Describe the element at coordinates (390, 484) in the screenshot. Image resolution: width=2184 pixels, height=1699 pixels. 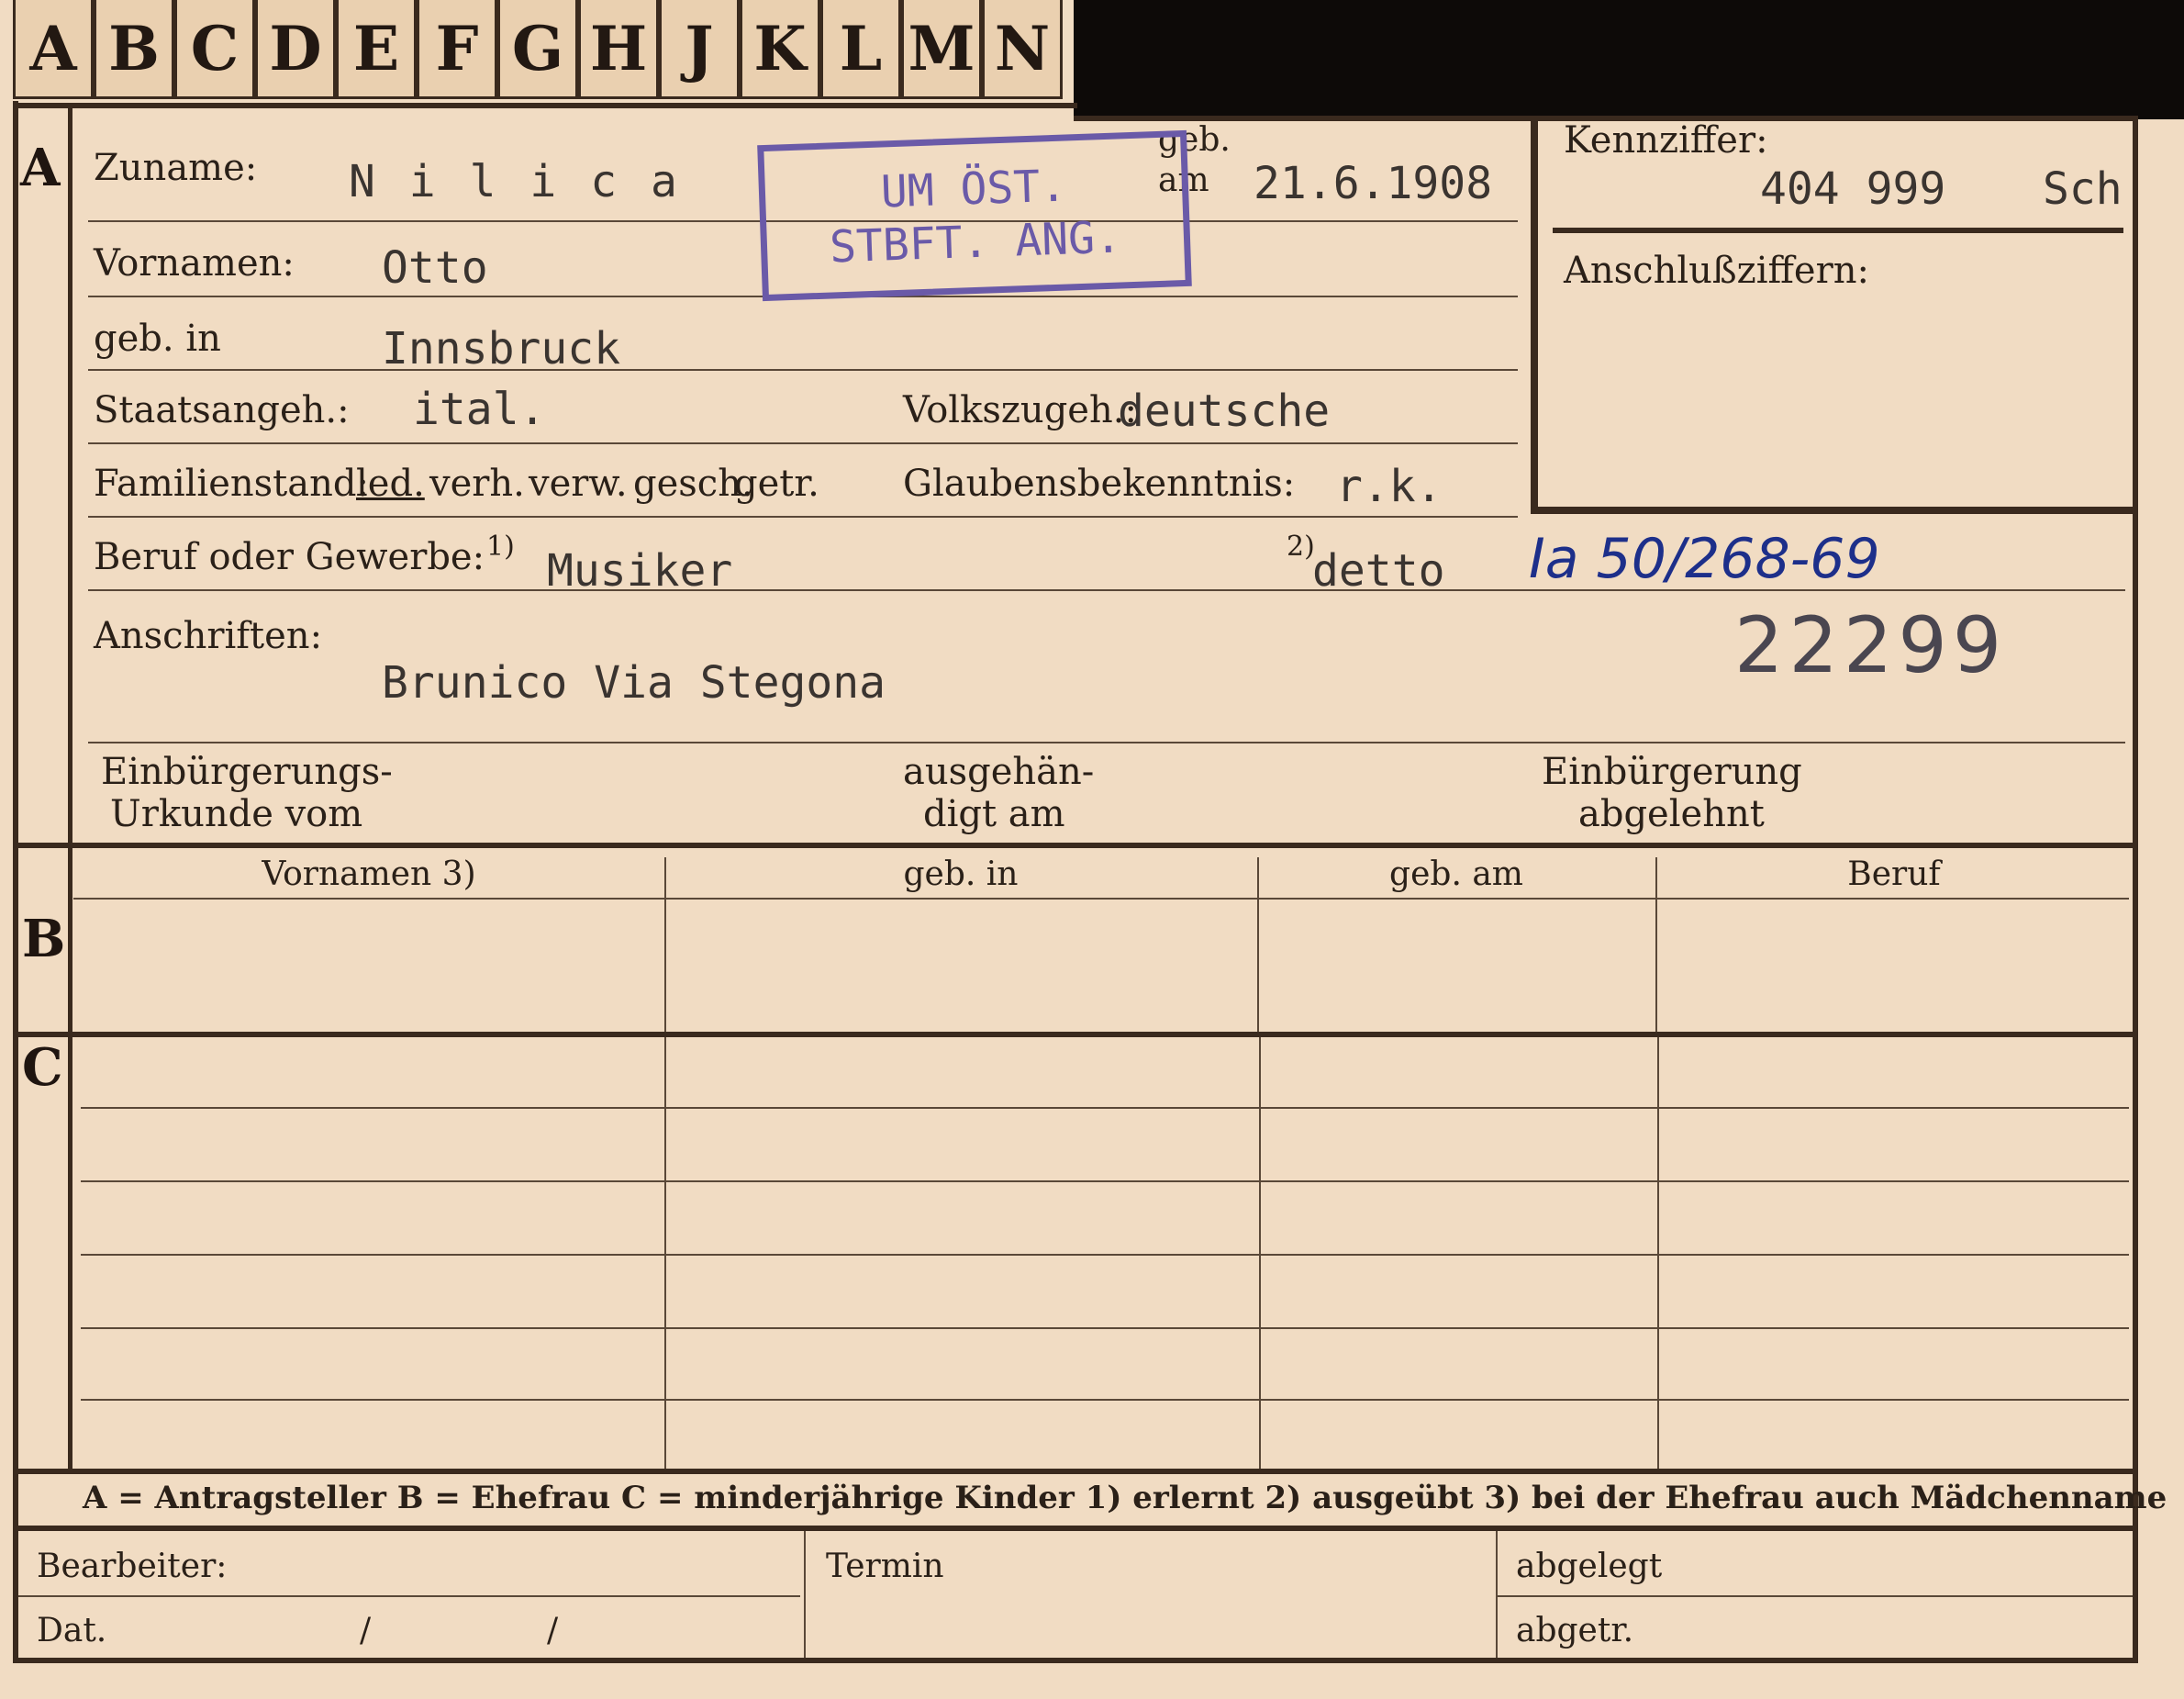
I see `familienstand-option-led: led.` at that location.